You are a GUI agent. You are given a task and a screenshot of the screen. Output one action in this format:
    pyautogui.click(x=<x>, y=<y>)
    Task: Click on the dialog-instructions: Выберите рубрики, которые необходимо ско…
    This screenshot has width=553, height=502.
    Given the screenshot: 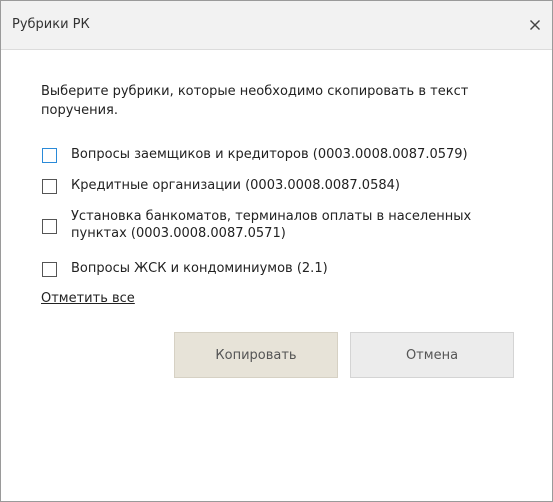 What is the action you would take?
    pyautogui.click(x=255, y=101)
    